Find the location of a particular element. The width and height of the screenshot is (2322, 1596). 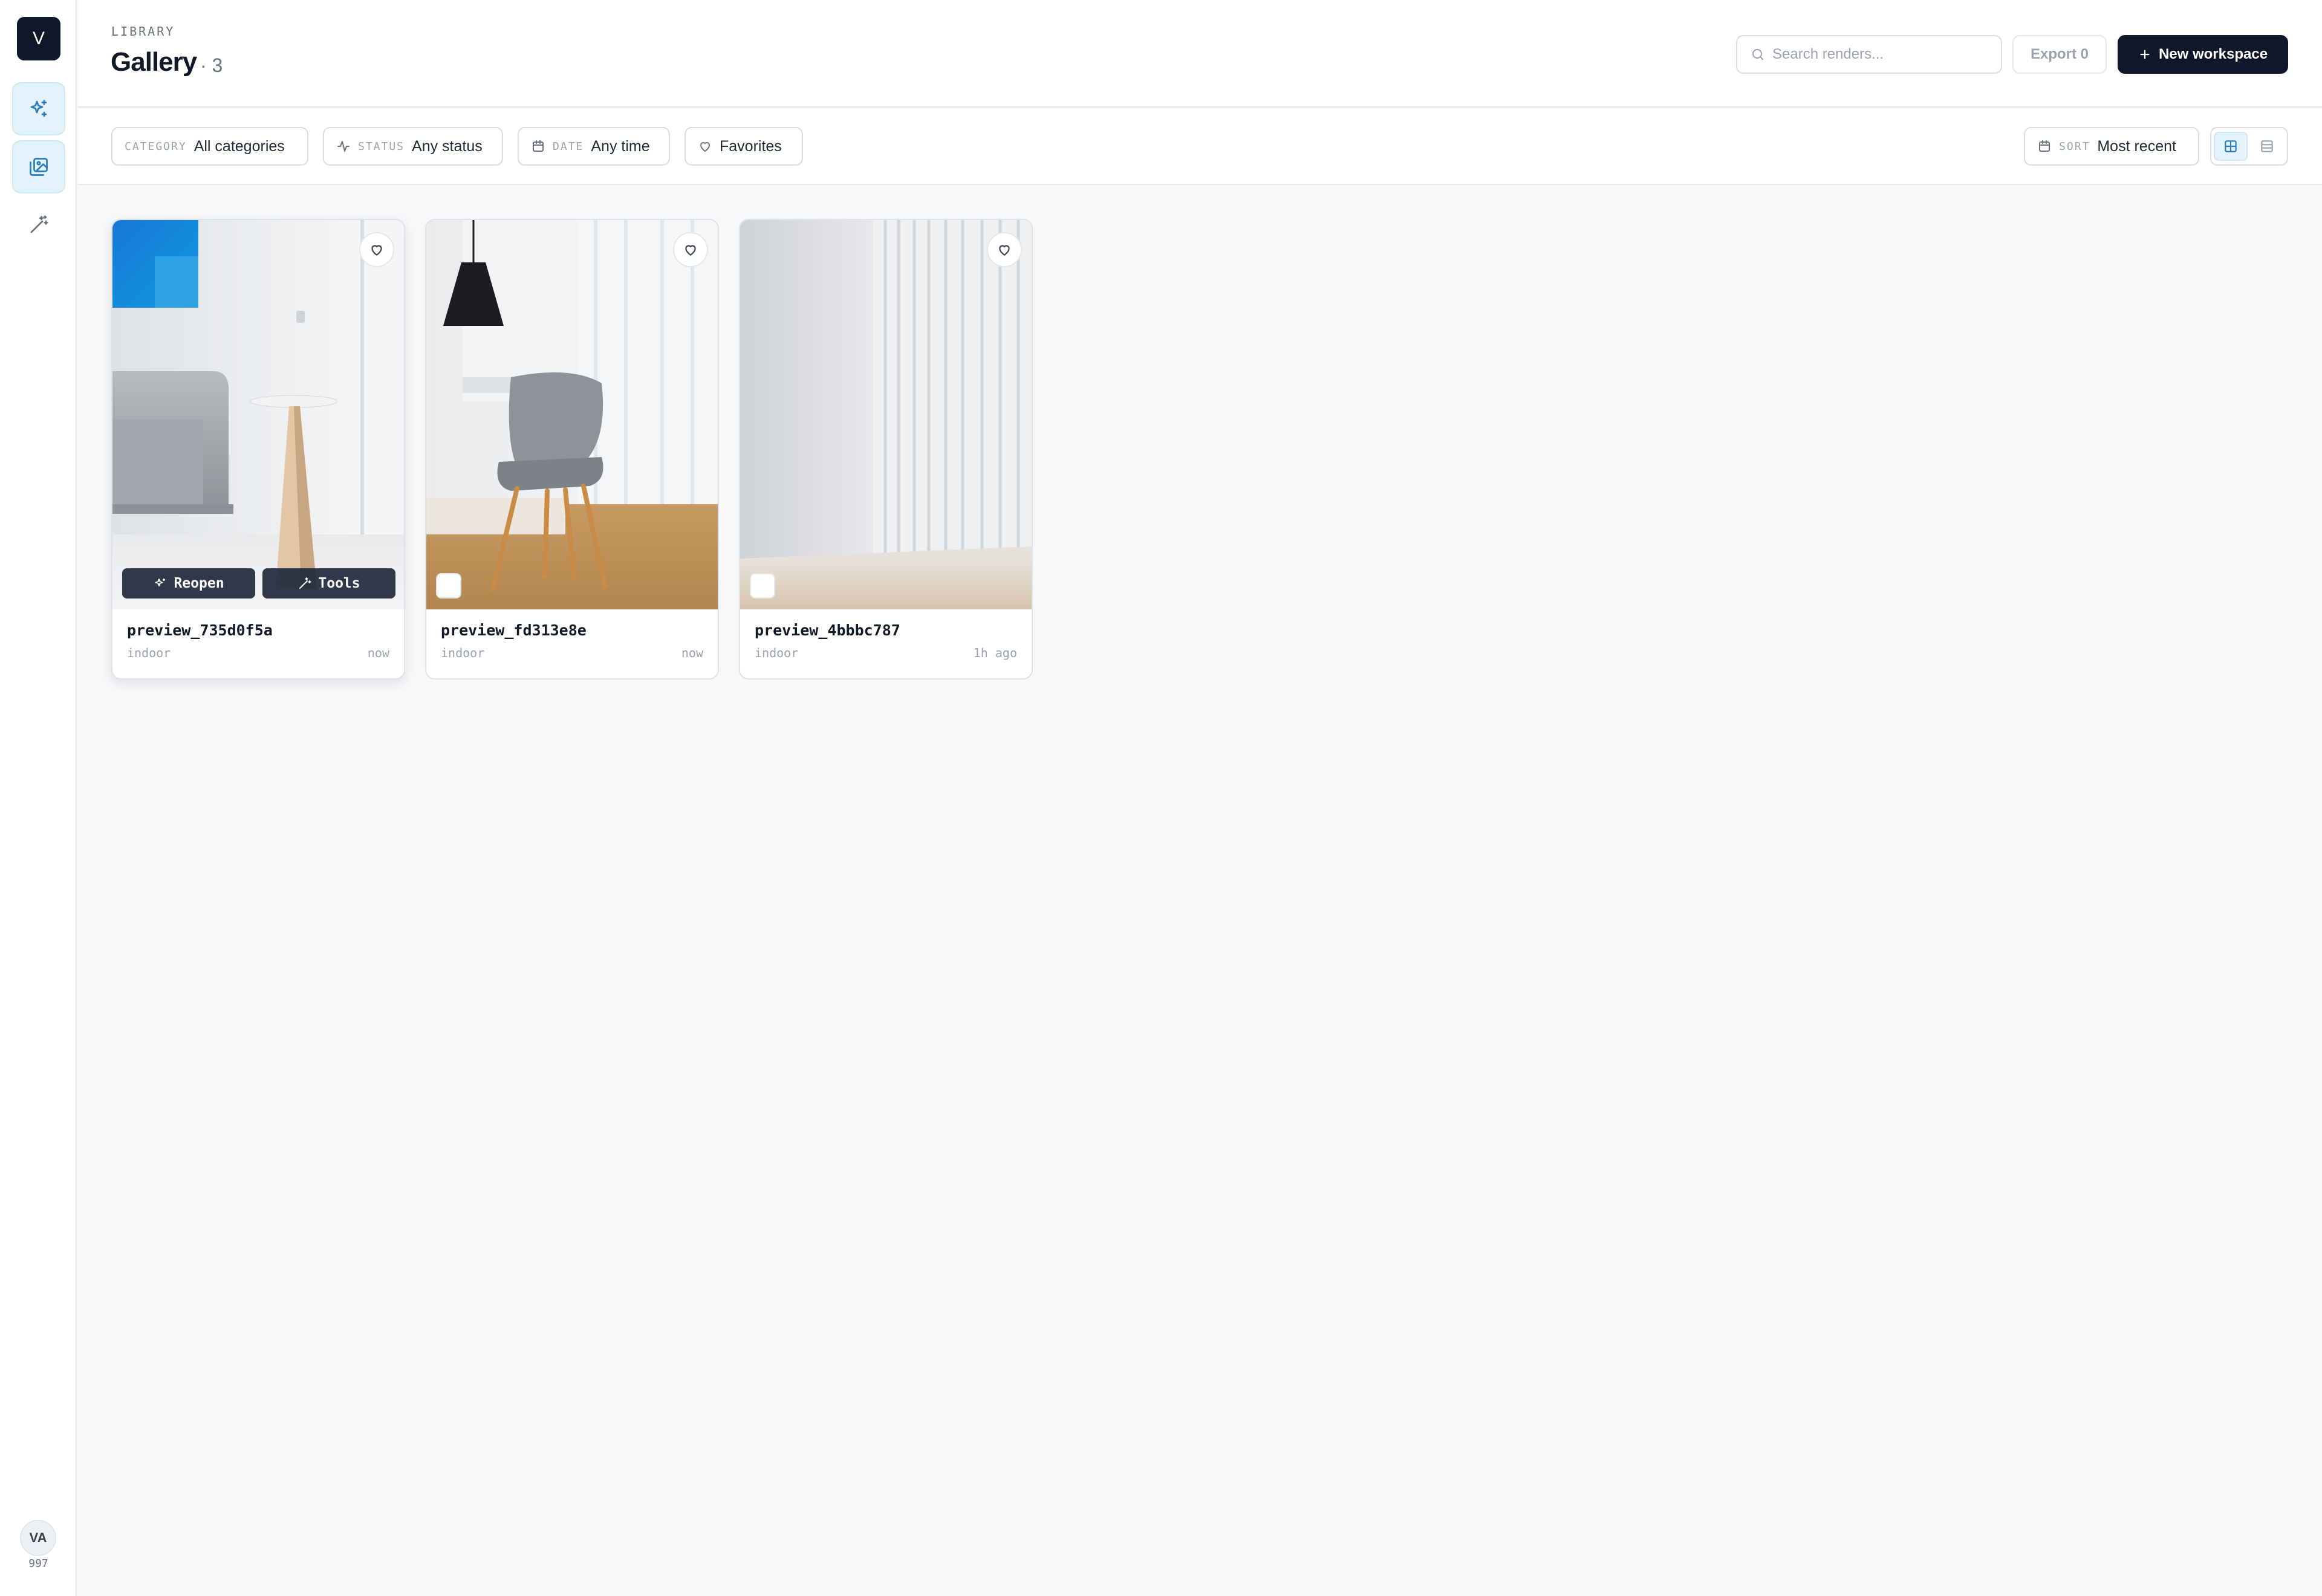

user-avatar: VA is located at coordinates (38, 1538).